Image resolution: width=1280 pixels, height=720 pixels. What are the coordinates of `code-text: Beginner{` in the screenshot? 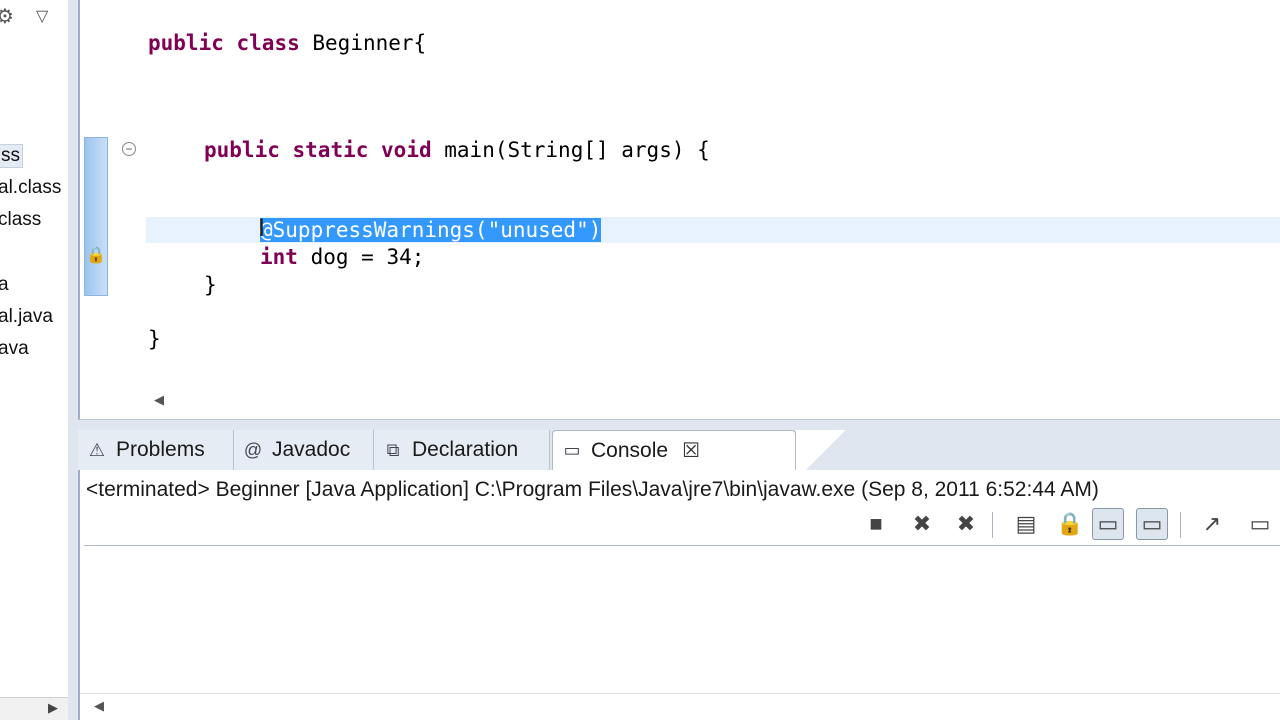 It's located at (369, 43).